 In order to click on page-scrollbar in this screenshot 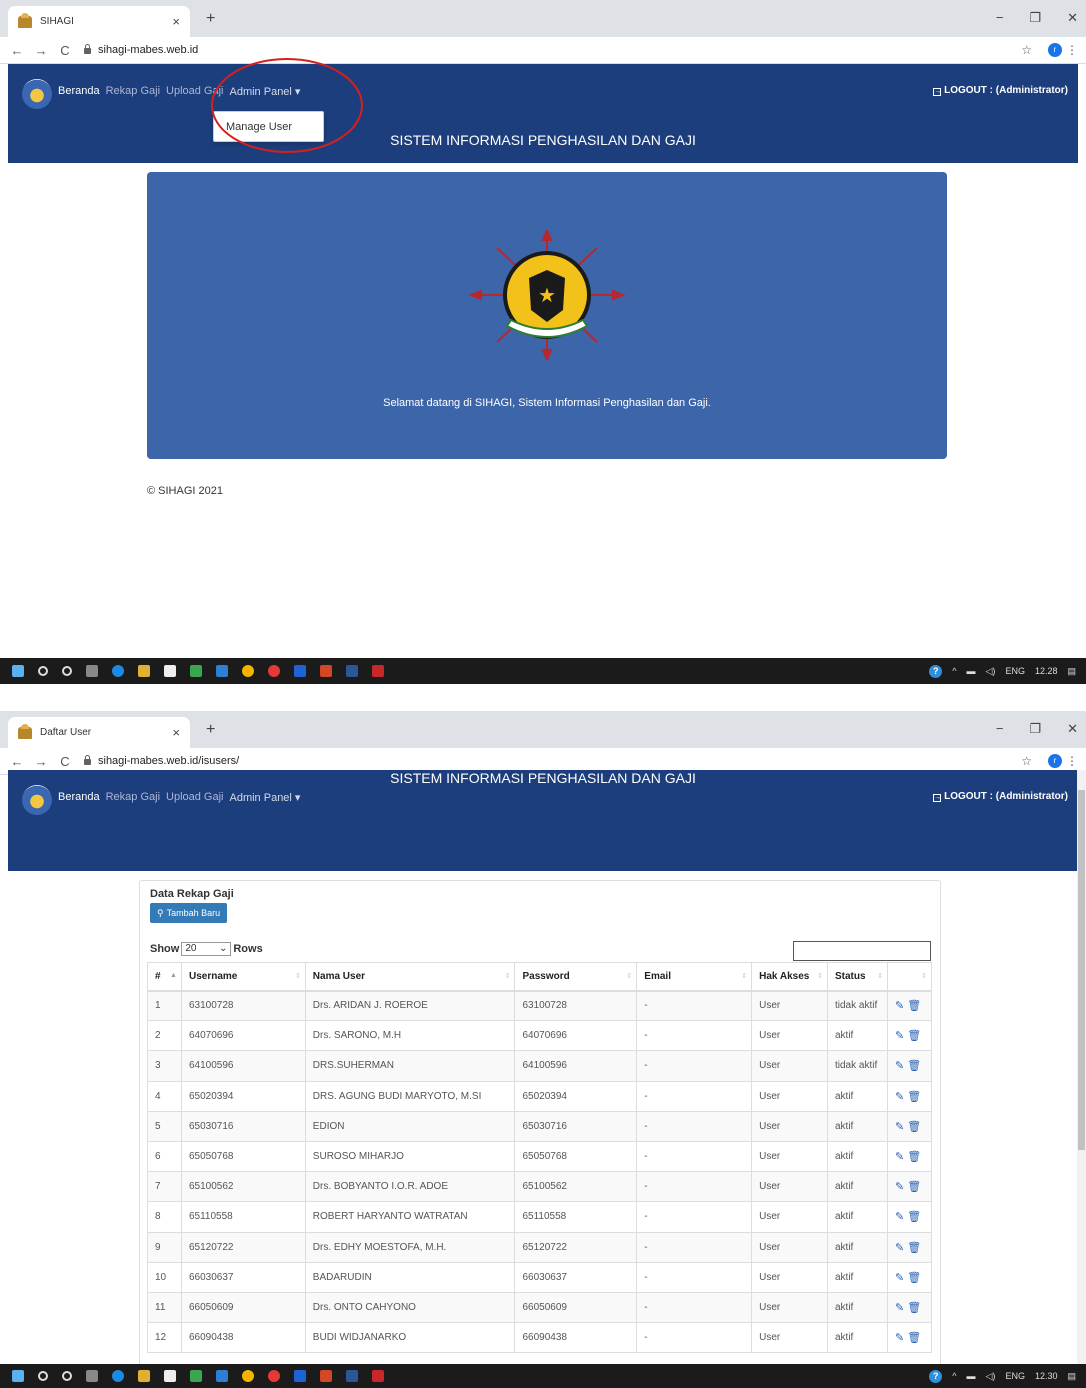, I will do `click(1081, 1067)`.